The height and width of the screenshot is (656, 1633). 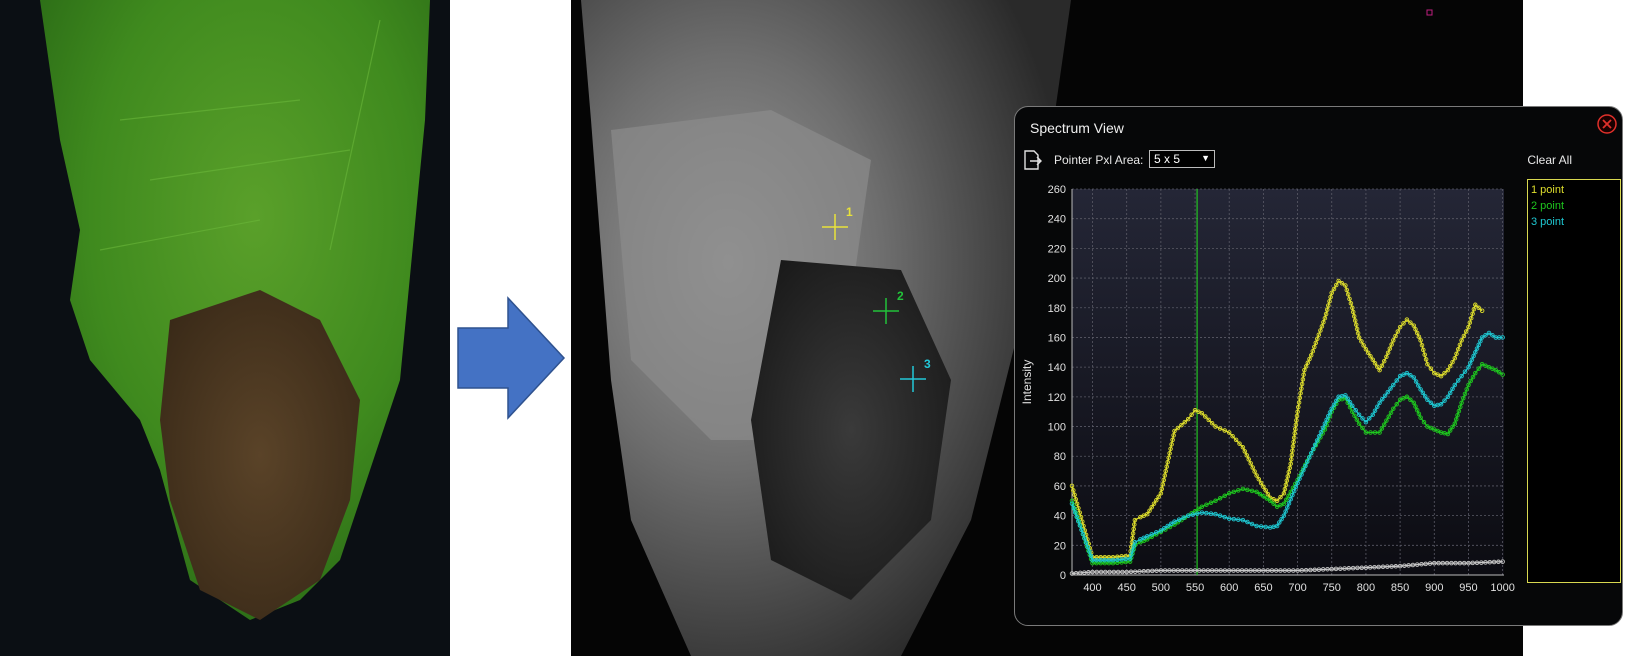 What do you see at coordinates (1400, 588) in the screenshot?
I see `x-tick-label: 850` at bounding box center [1400, 588].